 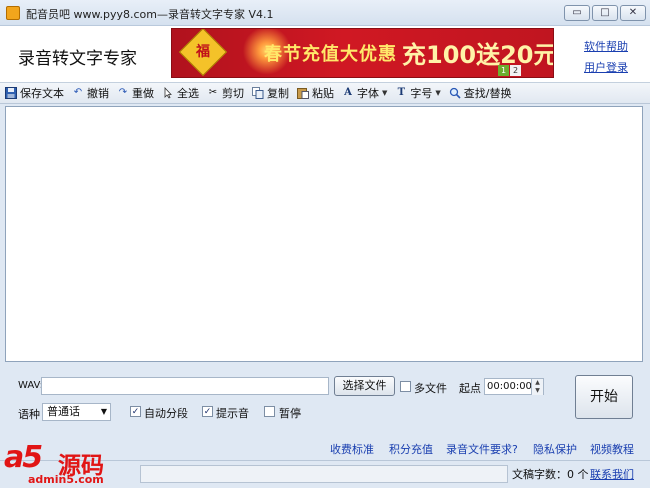 What do you see at coordinates (606, 46) in the screenshot?
I see `help-link: 软件帮助` at bounding box center [606, 46].